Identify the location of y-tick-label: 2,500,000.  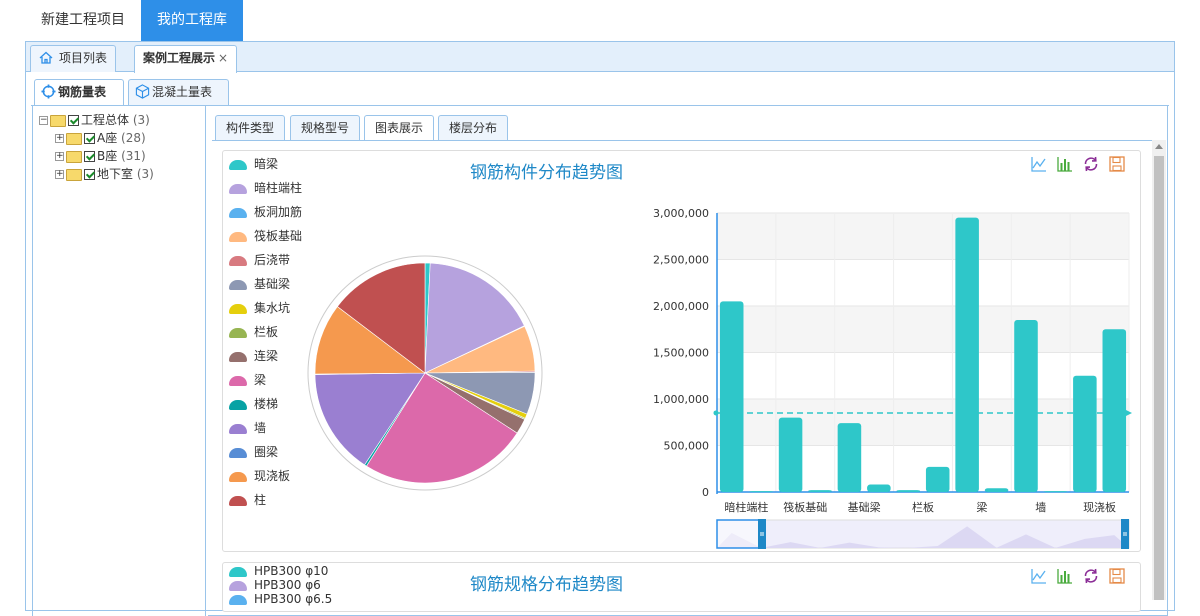
(681, 260).